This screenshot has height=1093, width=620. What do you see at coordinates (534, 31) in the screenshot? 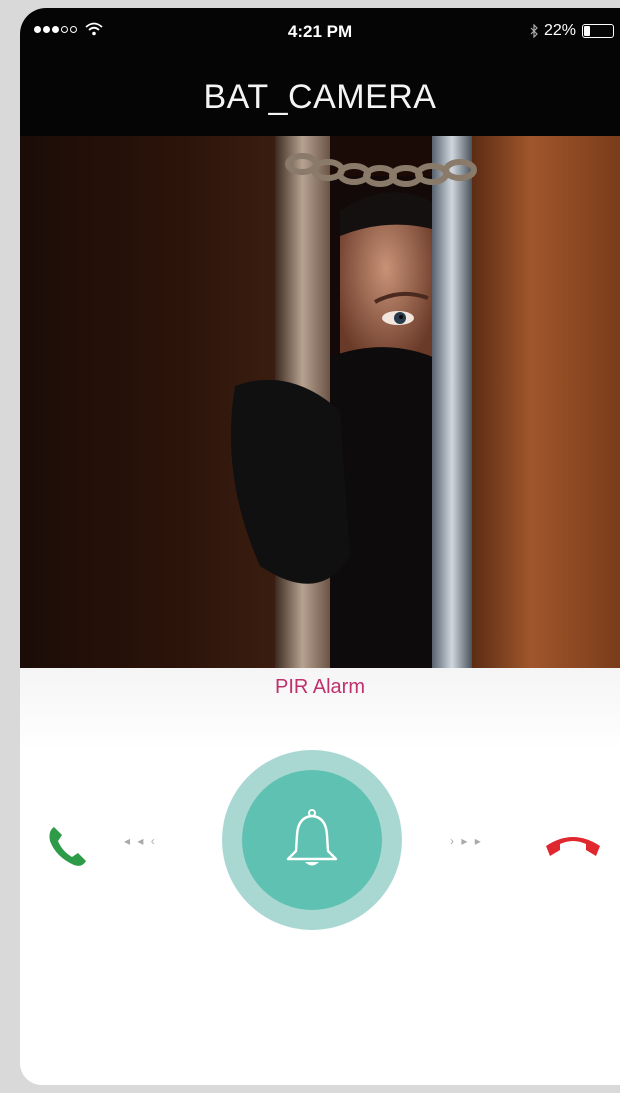
I see `bluetooth-icon` at bounding box center [534, 31].